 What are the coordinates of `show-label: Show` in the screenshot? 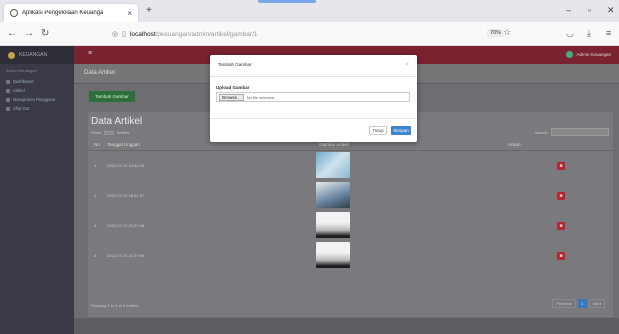 It's located at (96, 132).